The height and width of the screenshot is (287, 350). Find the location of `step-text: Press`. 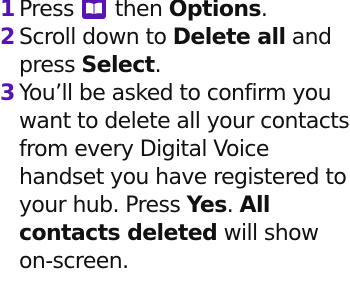

step-text: Press is located at coordinates (50, 11).